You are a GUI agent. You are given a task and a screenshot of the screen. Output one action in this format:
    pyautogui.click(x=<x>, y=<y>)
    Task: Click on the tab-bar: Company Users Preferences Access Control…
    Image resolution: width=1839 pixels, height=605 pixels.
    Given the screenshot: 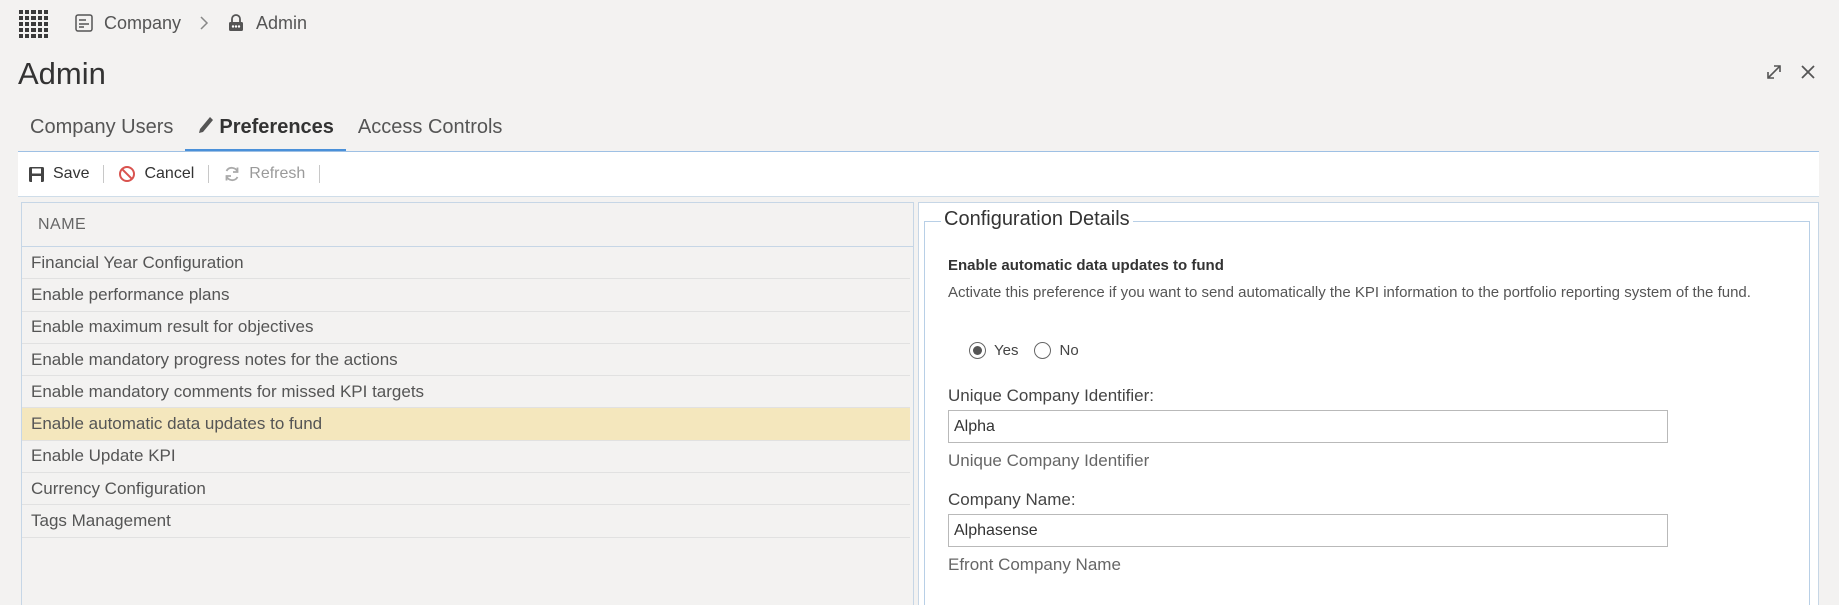 What is the action you would take?
    pyautogui.click(x=266, y=131)
    